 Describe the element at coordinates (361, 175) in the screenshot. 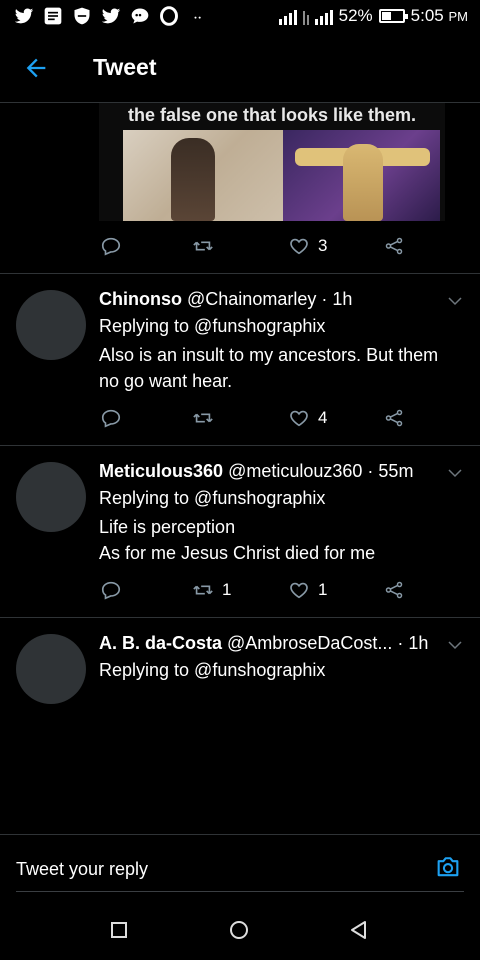

I see `image-right-panel` at that location.